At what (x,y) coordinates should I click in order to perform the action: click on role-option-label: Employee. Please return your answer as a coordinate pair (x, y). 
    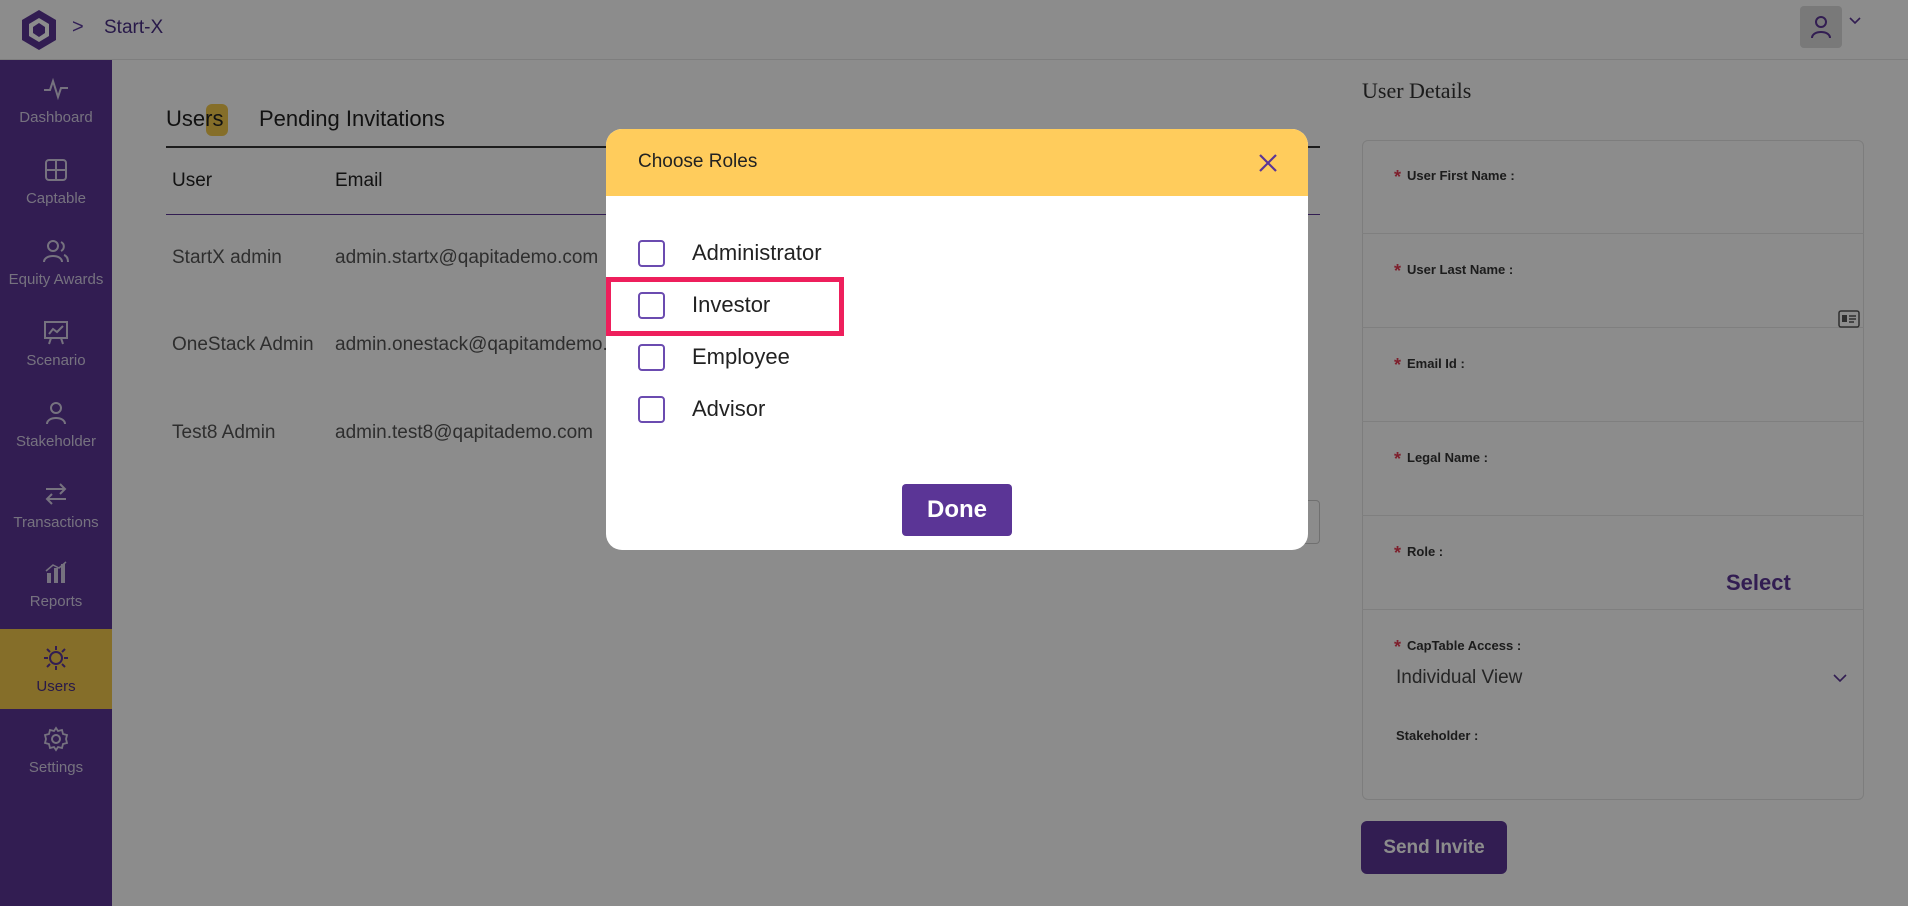
    Looking at the image, I should click on (741, 356).